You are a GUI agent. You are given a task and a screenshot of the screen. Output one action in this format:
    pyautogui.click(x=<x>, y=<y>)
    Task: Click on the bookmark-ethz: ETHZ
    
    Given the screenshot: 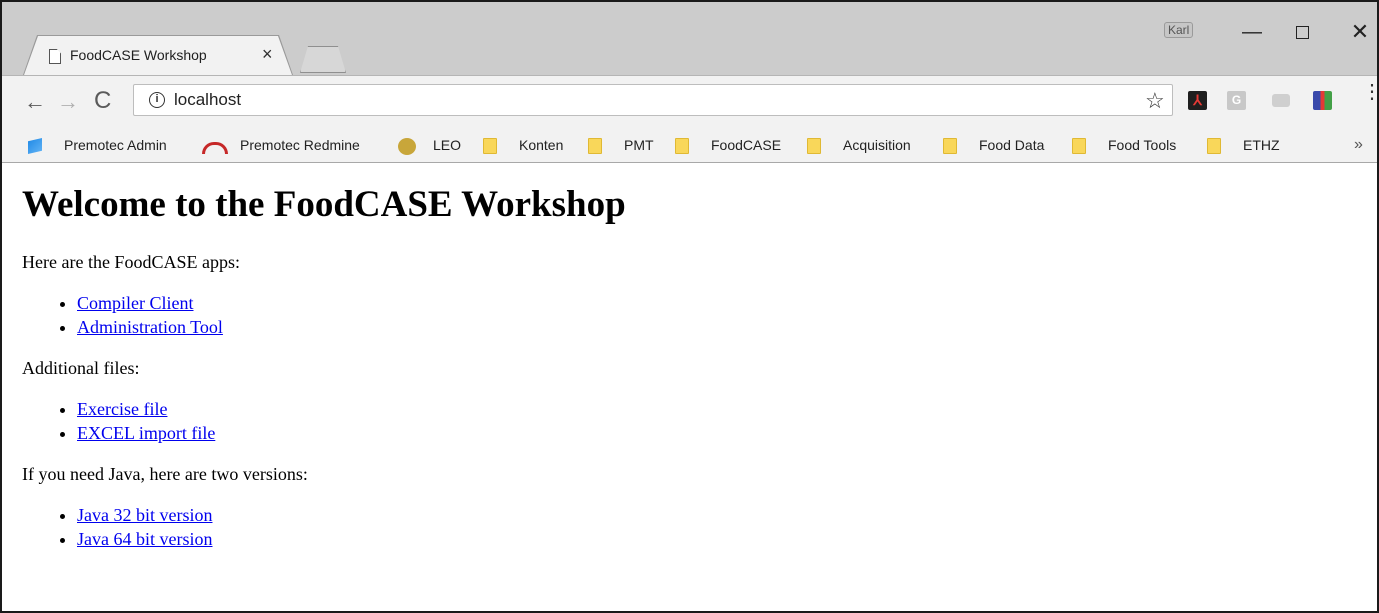 What is the action you would take?
    pyautogui.click(x=1261, y=145)
    